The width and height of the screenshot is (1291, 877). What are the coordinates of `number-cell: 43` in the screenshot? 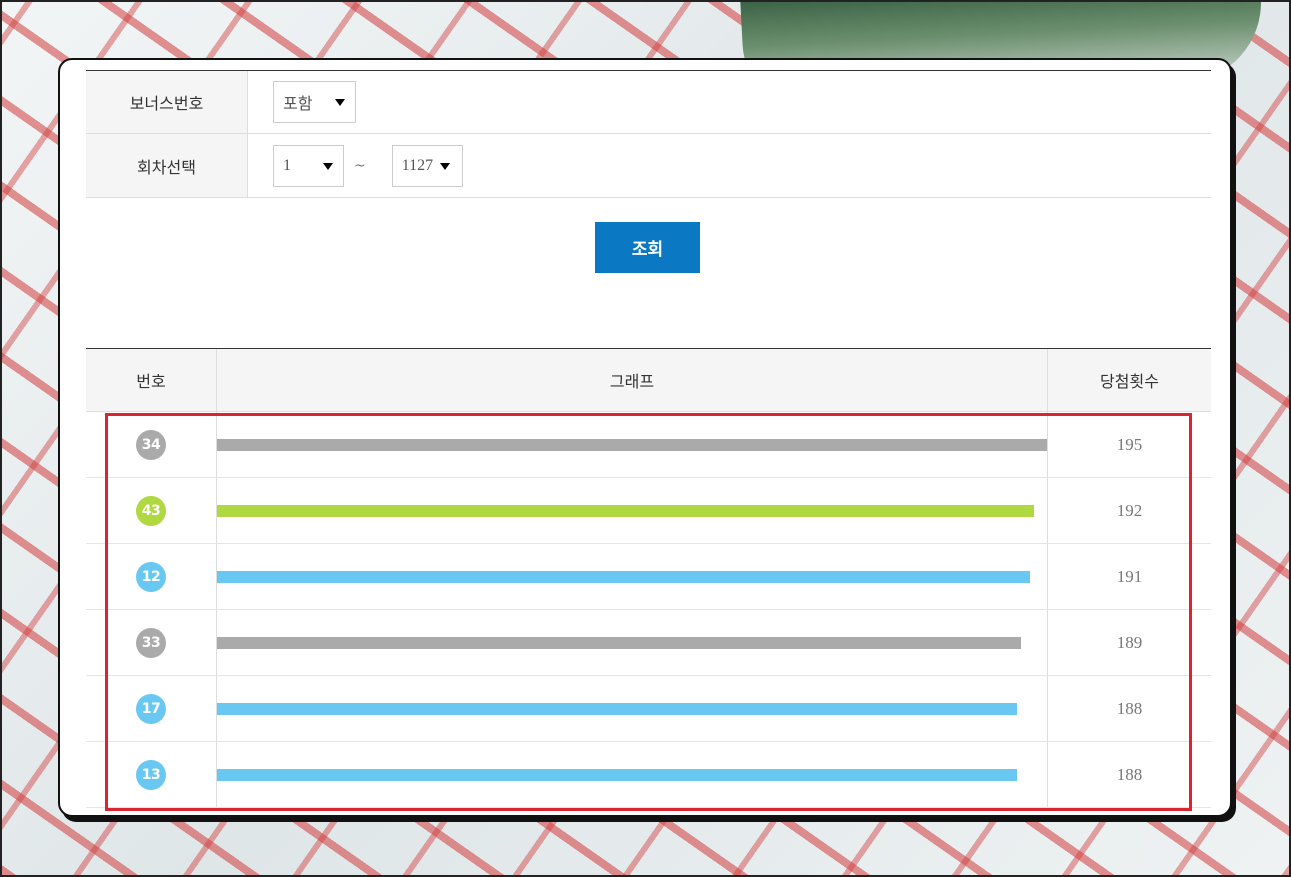 It's located at (151, 510).